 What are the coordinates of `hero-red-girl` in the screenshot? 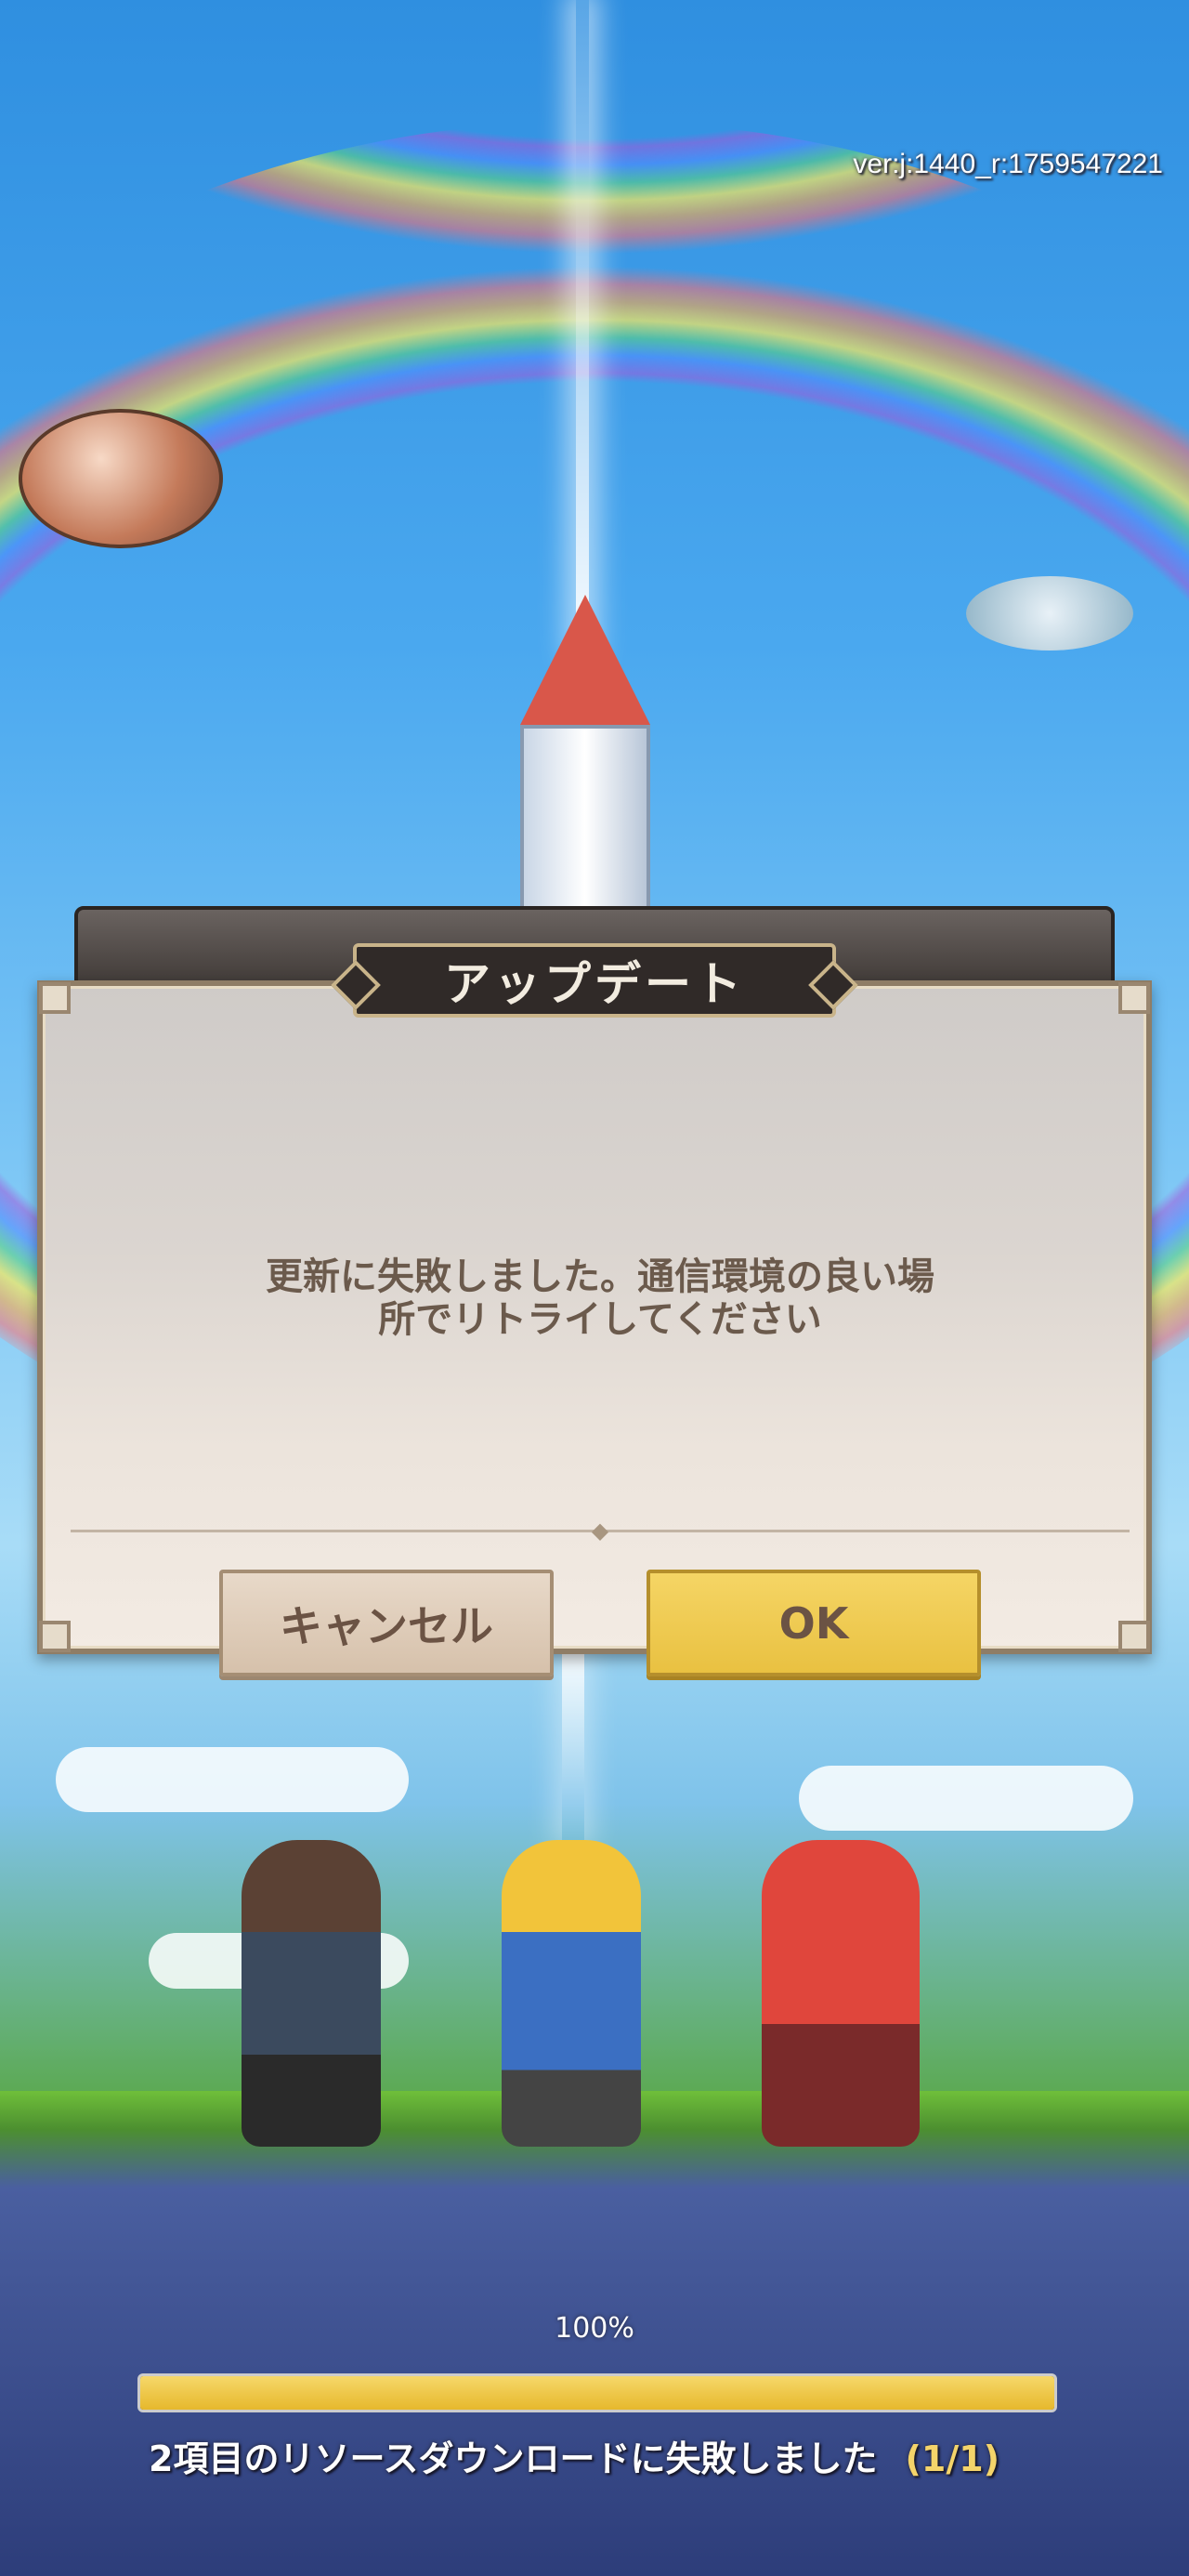 It's located at (841, 1993).